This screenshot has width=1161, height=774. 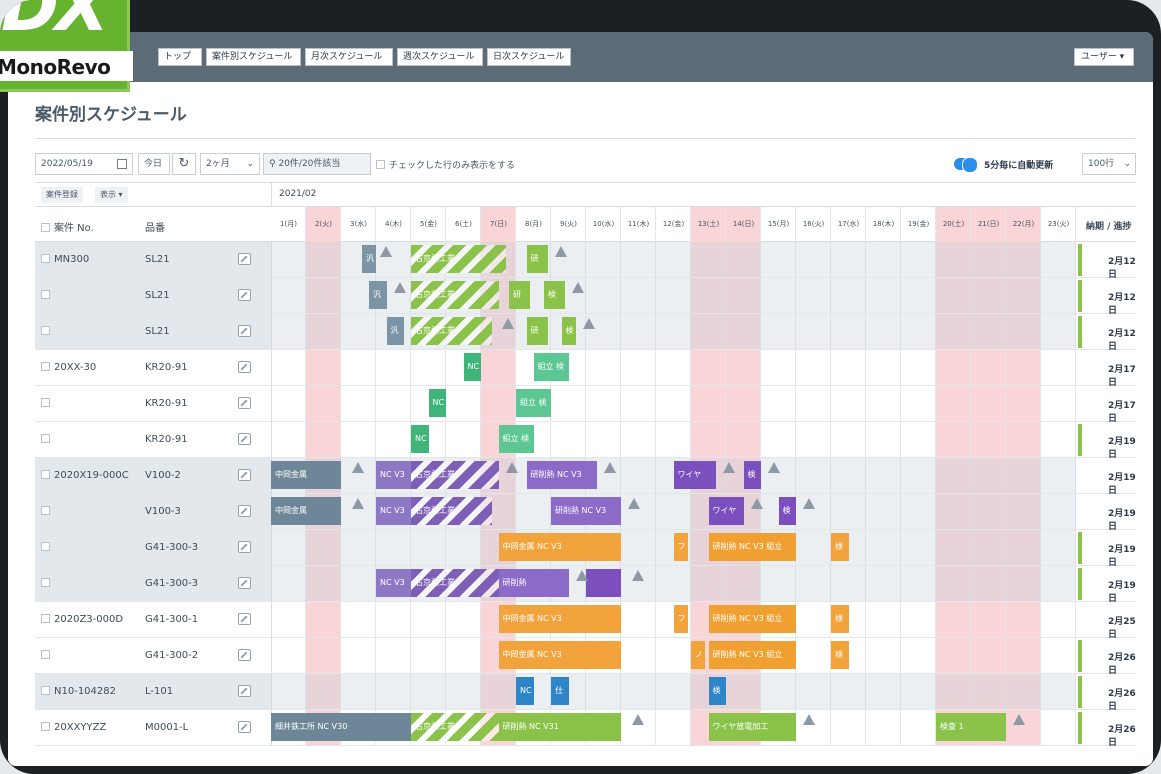 I want to click on table-row: N10-104282, so click(x=78, y=691).